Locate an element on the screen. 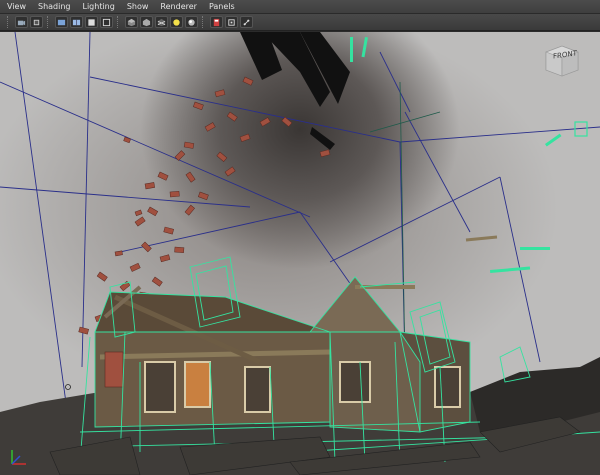  menu-view: View is located at coordinates (13, 6).